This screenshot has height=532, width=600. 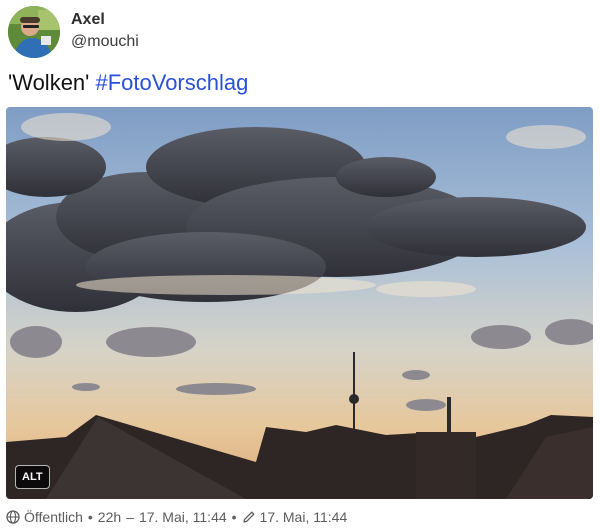 What do you see at coordinates (300, 83) in the screenshot?
I see `post-content: 'Wolken' #FotoVorschlag` at bounding box center [300, 83].